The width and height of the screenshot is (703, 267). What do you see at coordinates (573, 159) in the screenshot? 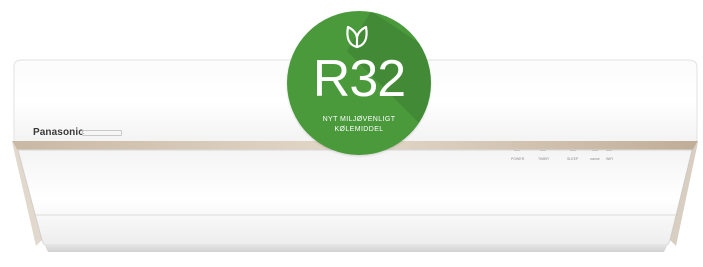
I see `indicator-label: SLEEP` at bounding box center [573, 159].